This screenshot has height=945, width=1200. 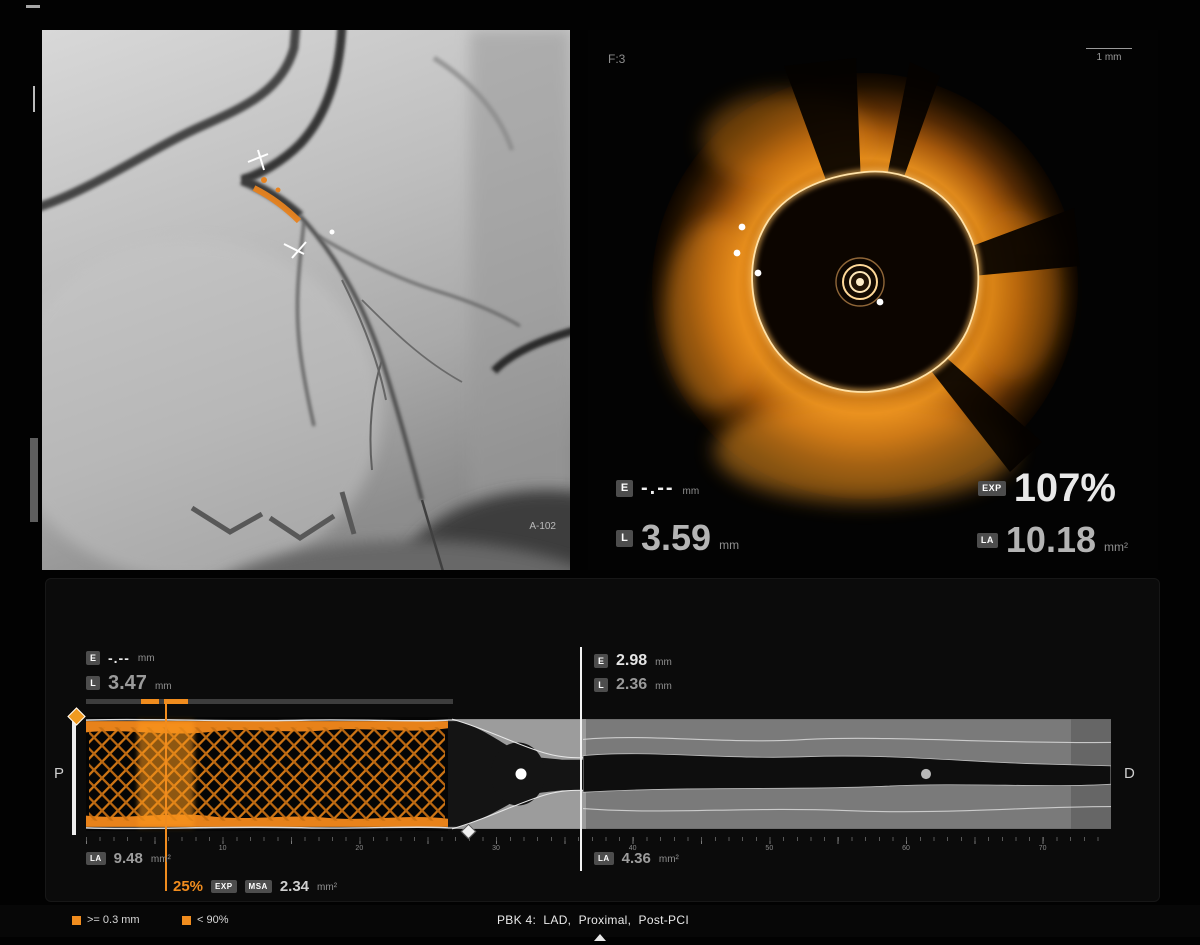 What do you see at coordinates (617, 59) in the screenshot?
I see `oct-frame-label: F:3` at bounding box center [617, 59].